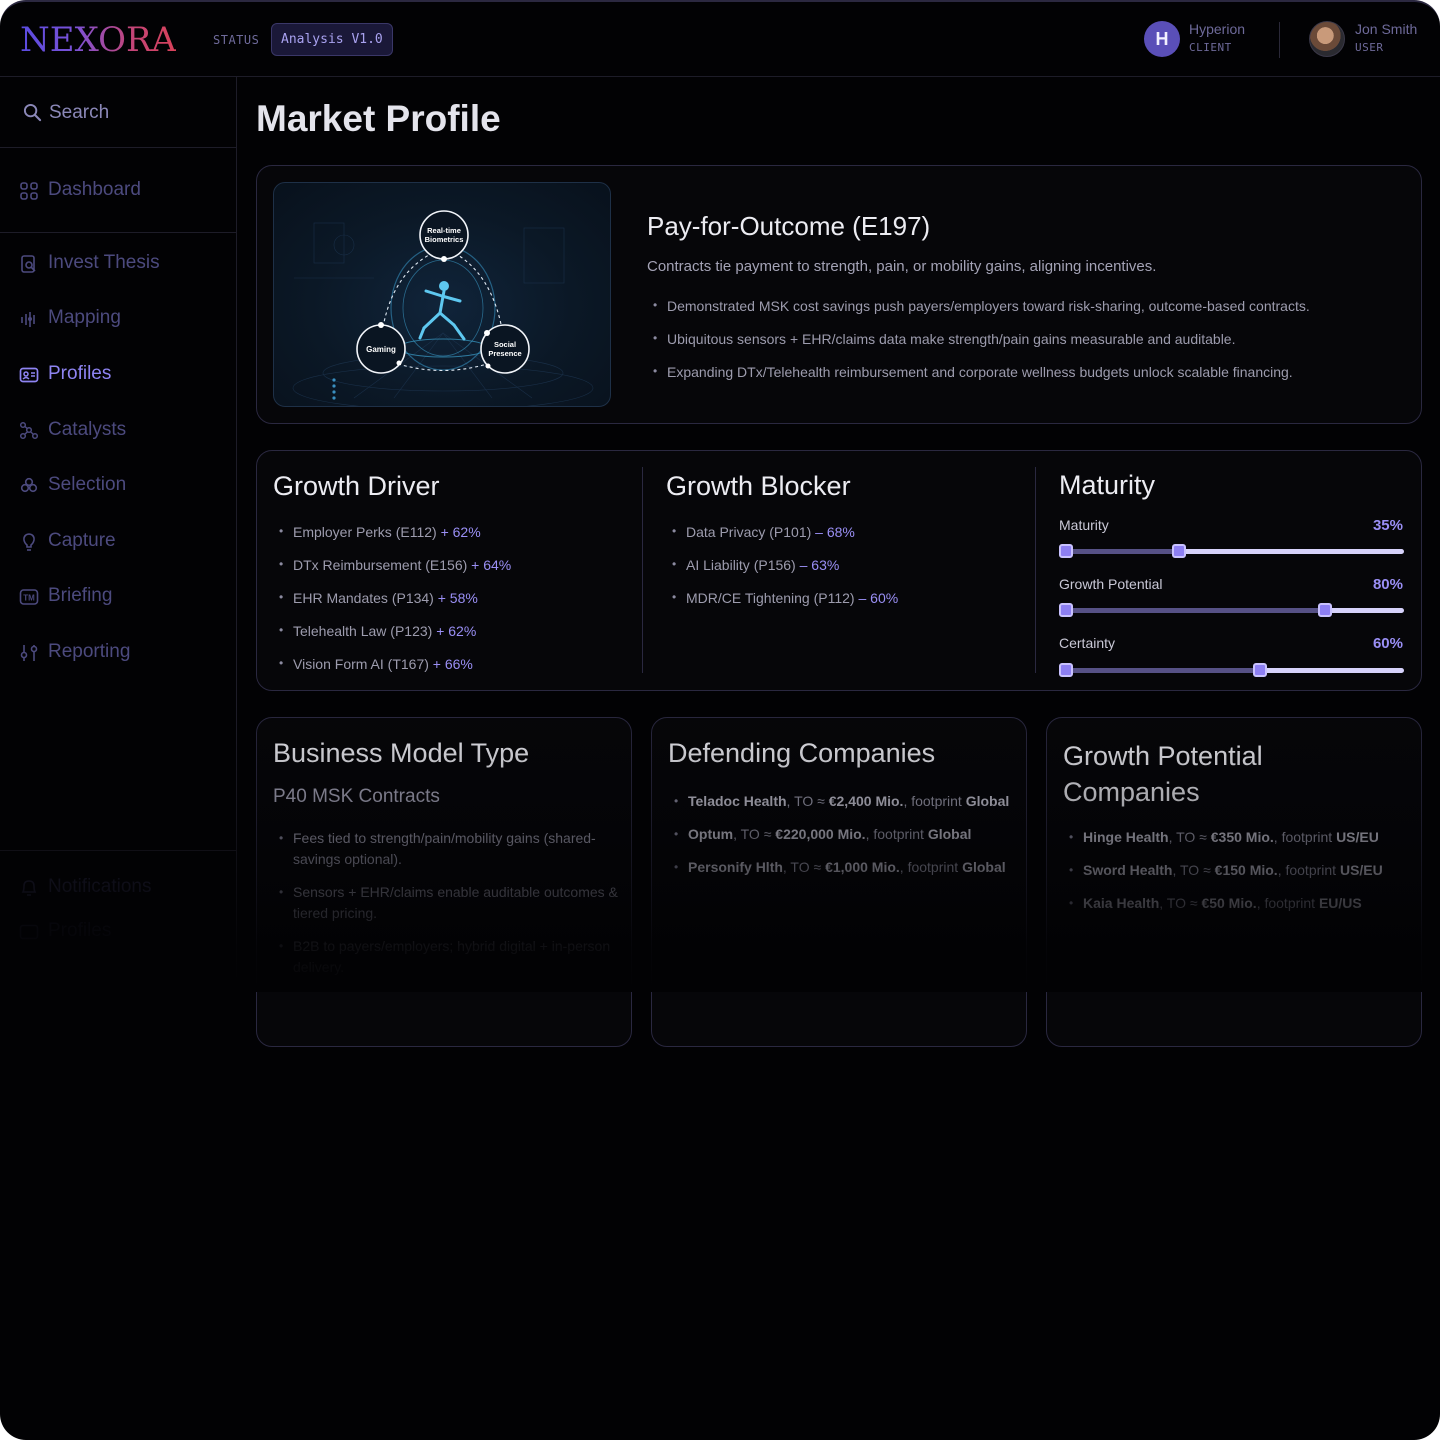 The image size is (1440, 1440). I want to click on client-avatar: H, so click(1162, 39).